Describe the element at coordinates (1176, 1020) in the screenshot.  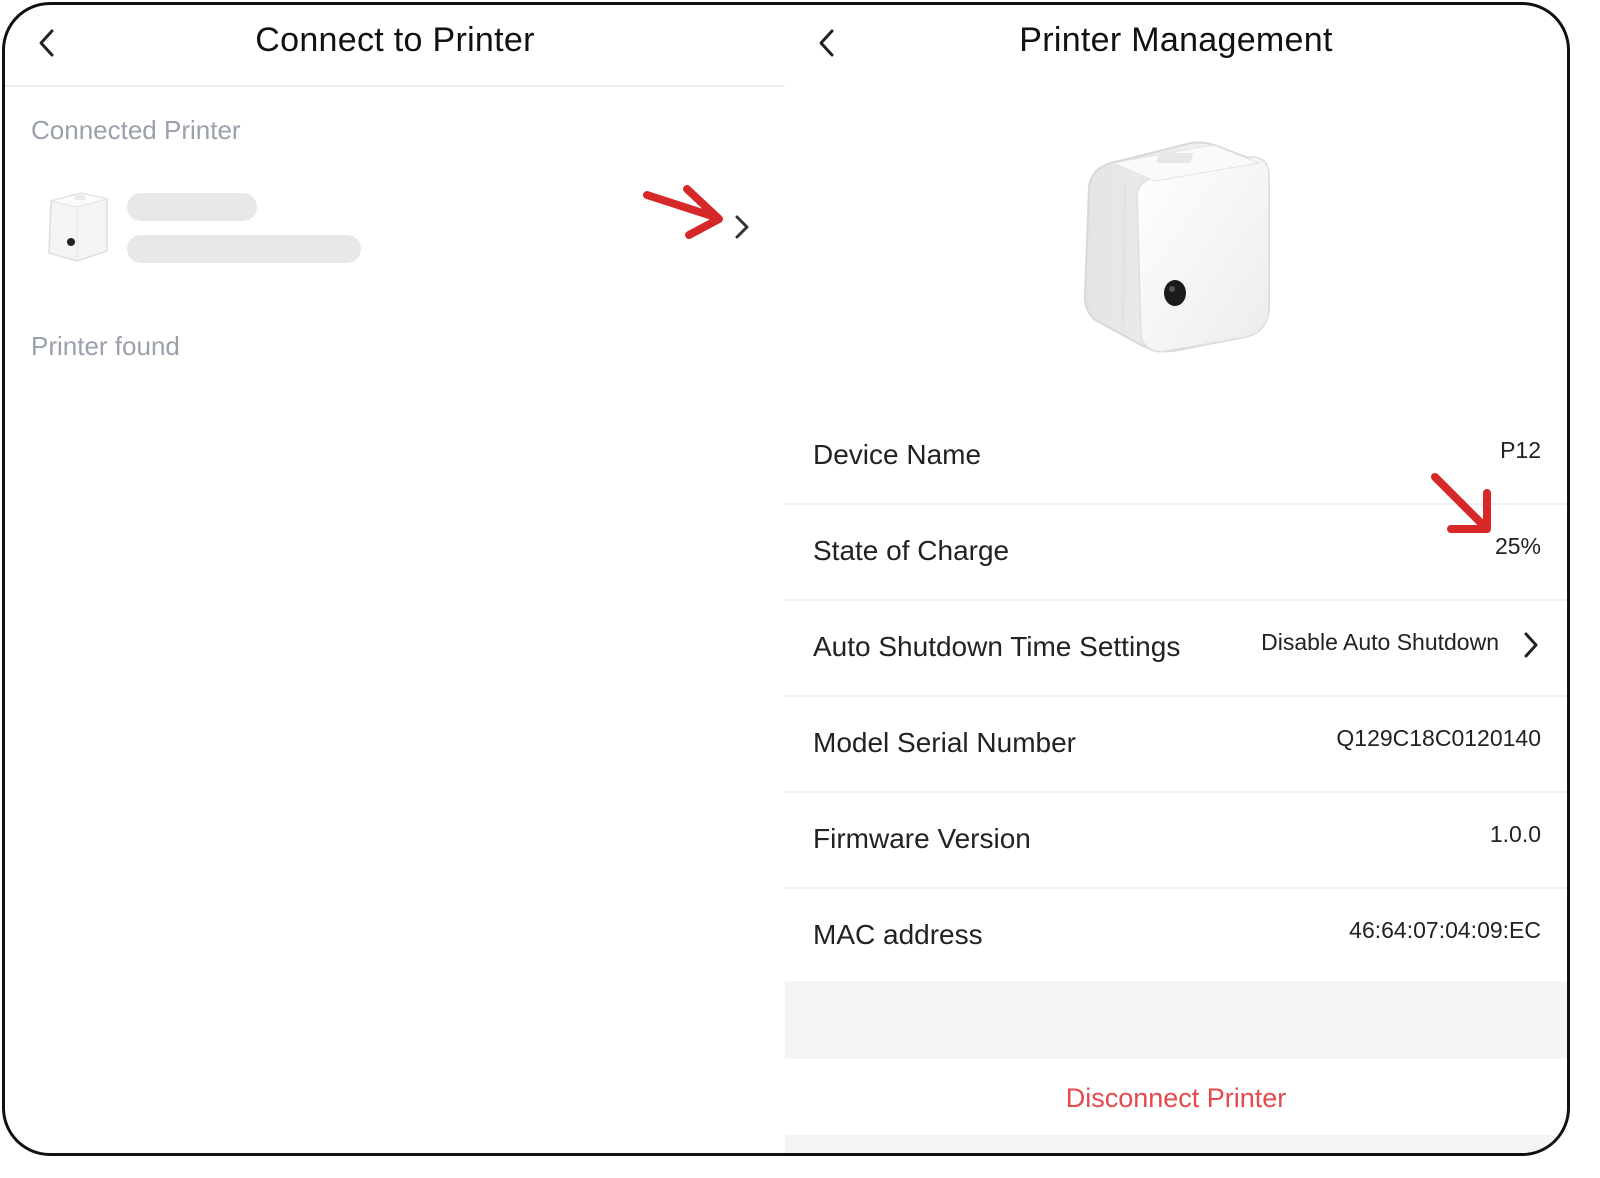
I see `section-divider` at that location.